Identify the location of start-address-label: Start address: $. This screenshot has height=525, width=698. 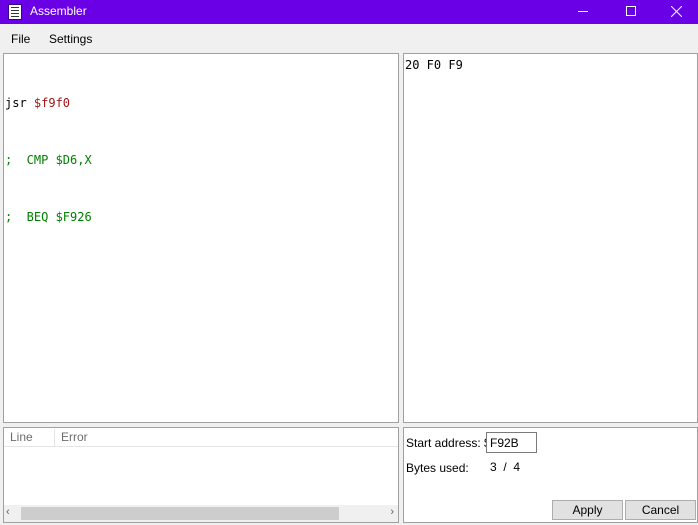
(448, 443).